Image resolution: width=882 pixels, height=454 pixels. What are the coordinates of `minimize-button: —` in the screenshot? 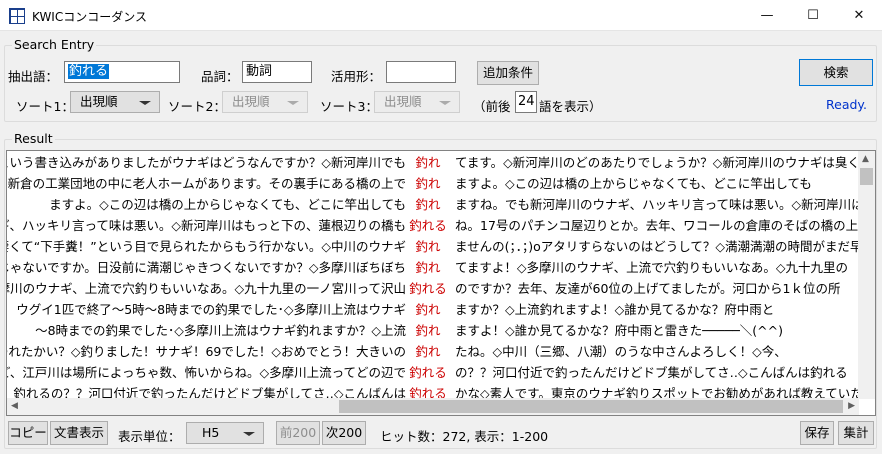 It's located at (767, 15).